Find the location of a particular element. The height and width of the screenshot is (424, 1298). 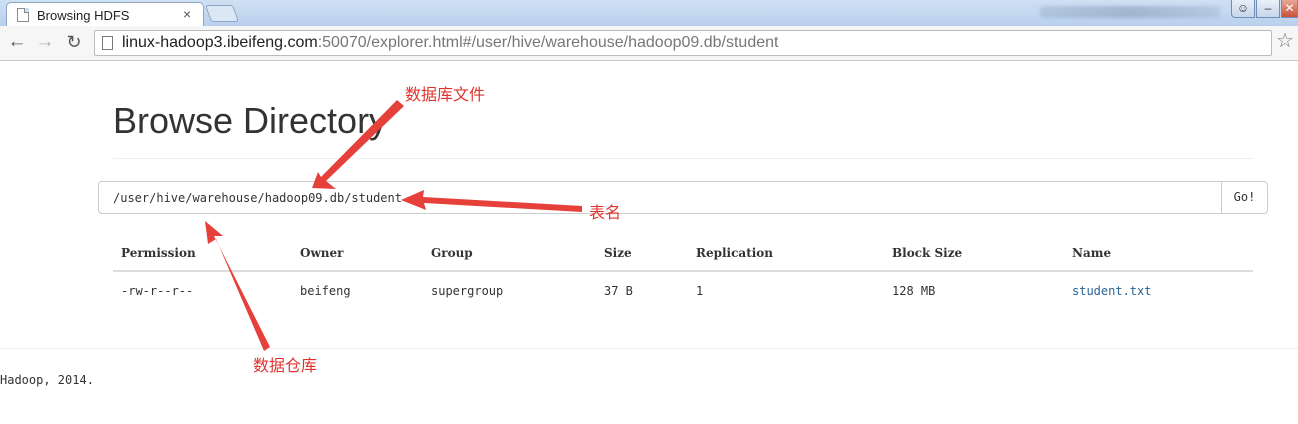

back-arrow-icon: ← is located at coordinates (17, 42).